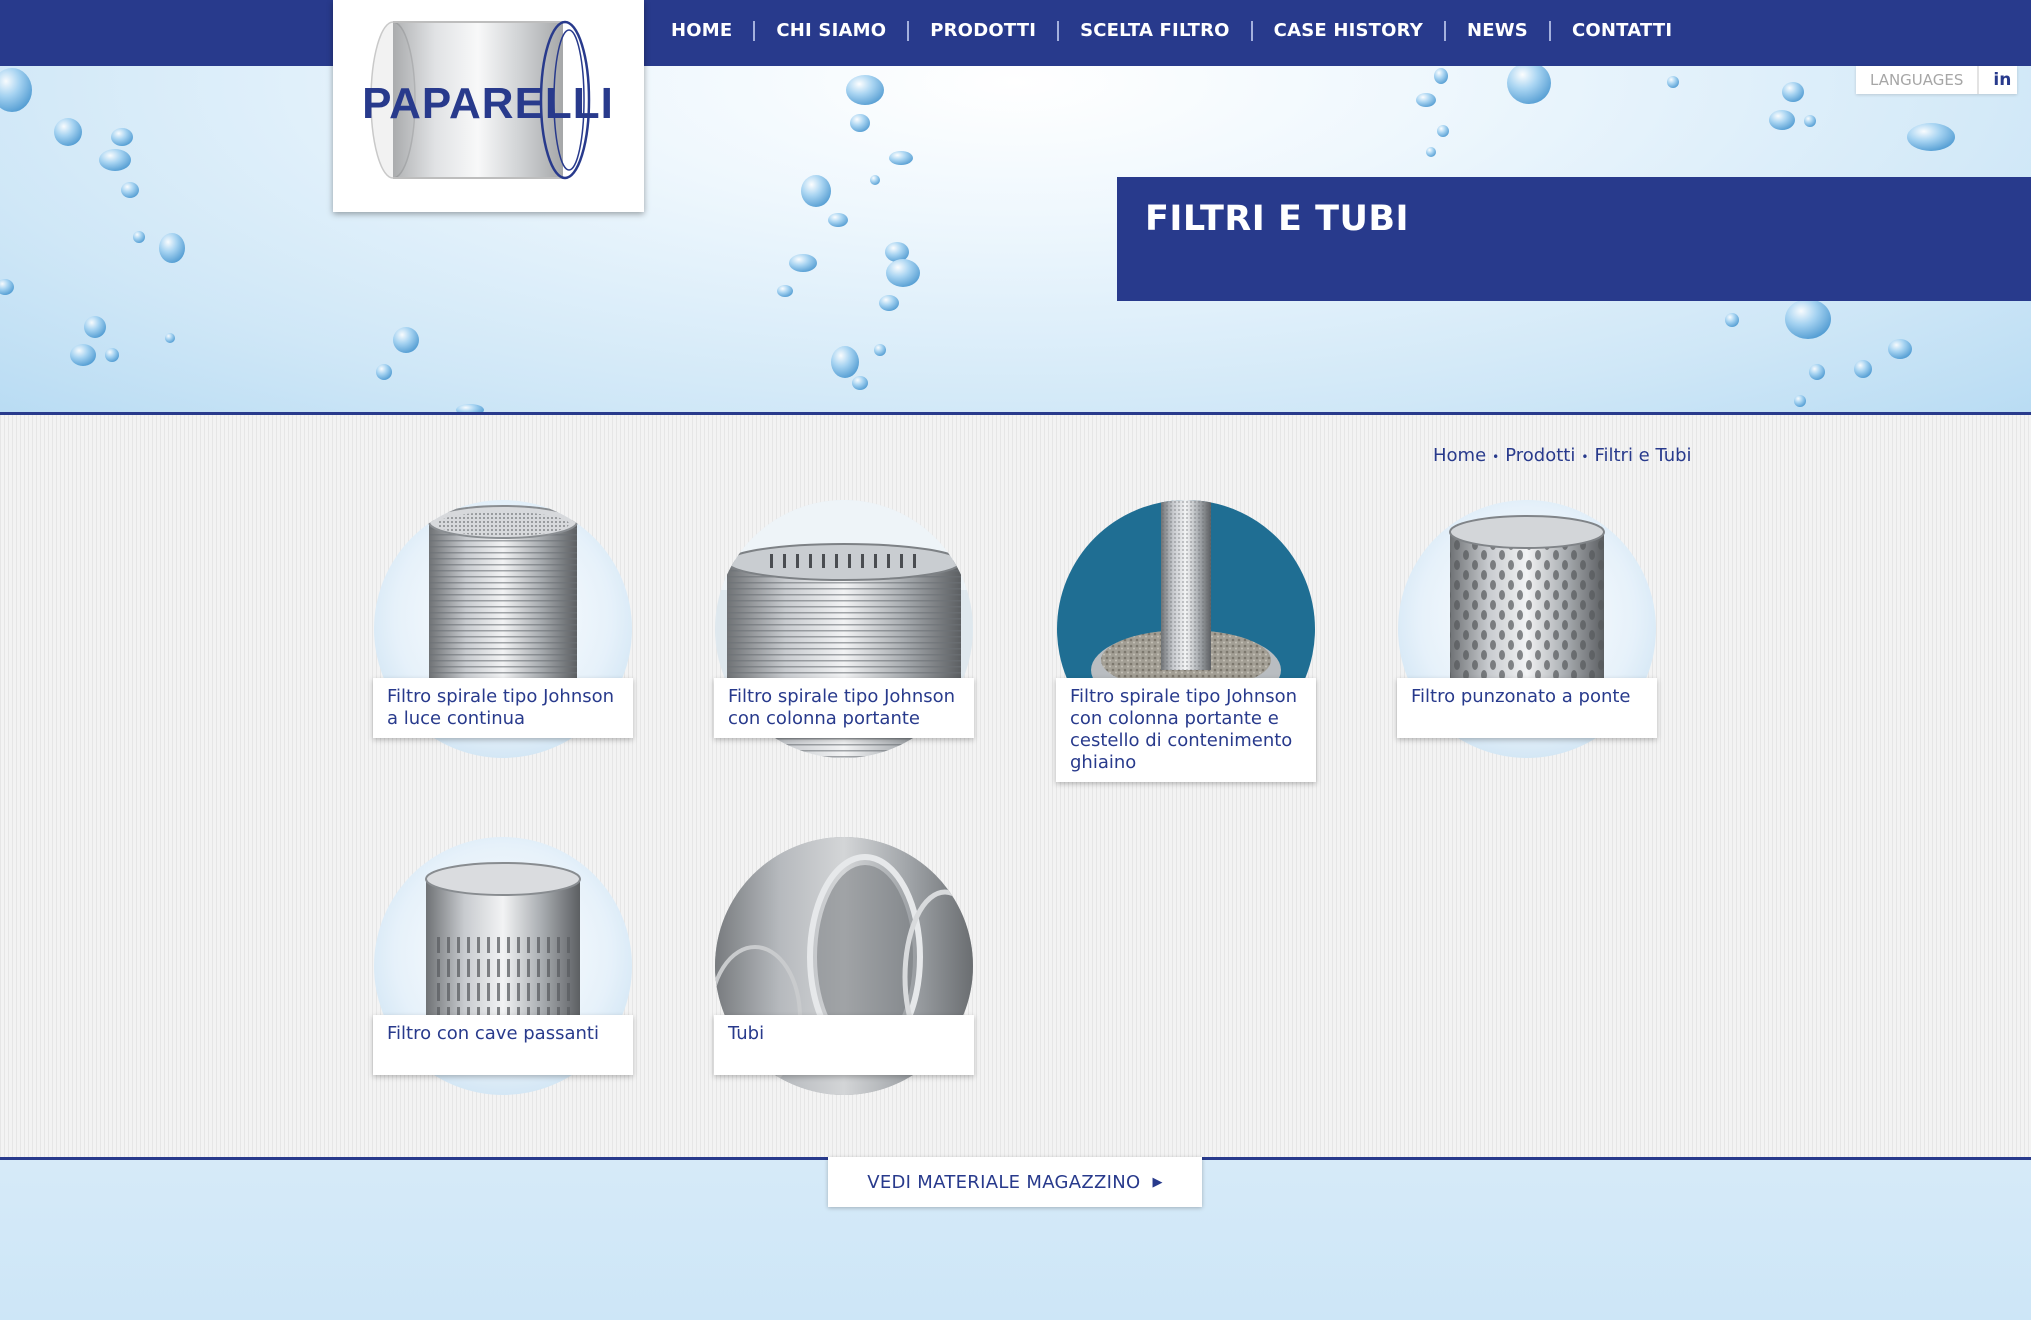 The height and width of the screenshot is (1320, 2031). What do you see at coordinates (1277, 219) in the screenshot?
I see `page-title: FILTRI E TUBI` at bounding box center [1277, 219].